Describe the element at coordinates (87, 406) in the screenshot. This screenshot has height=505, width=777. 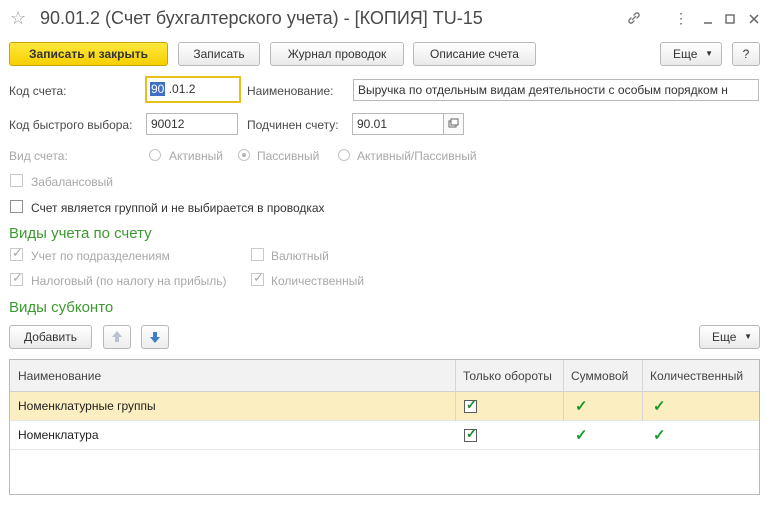
I see `row-name-cell: Номенклатурные группы` at that location.